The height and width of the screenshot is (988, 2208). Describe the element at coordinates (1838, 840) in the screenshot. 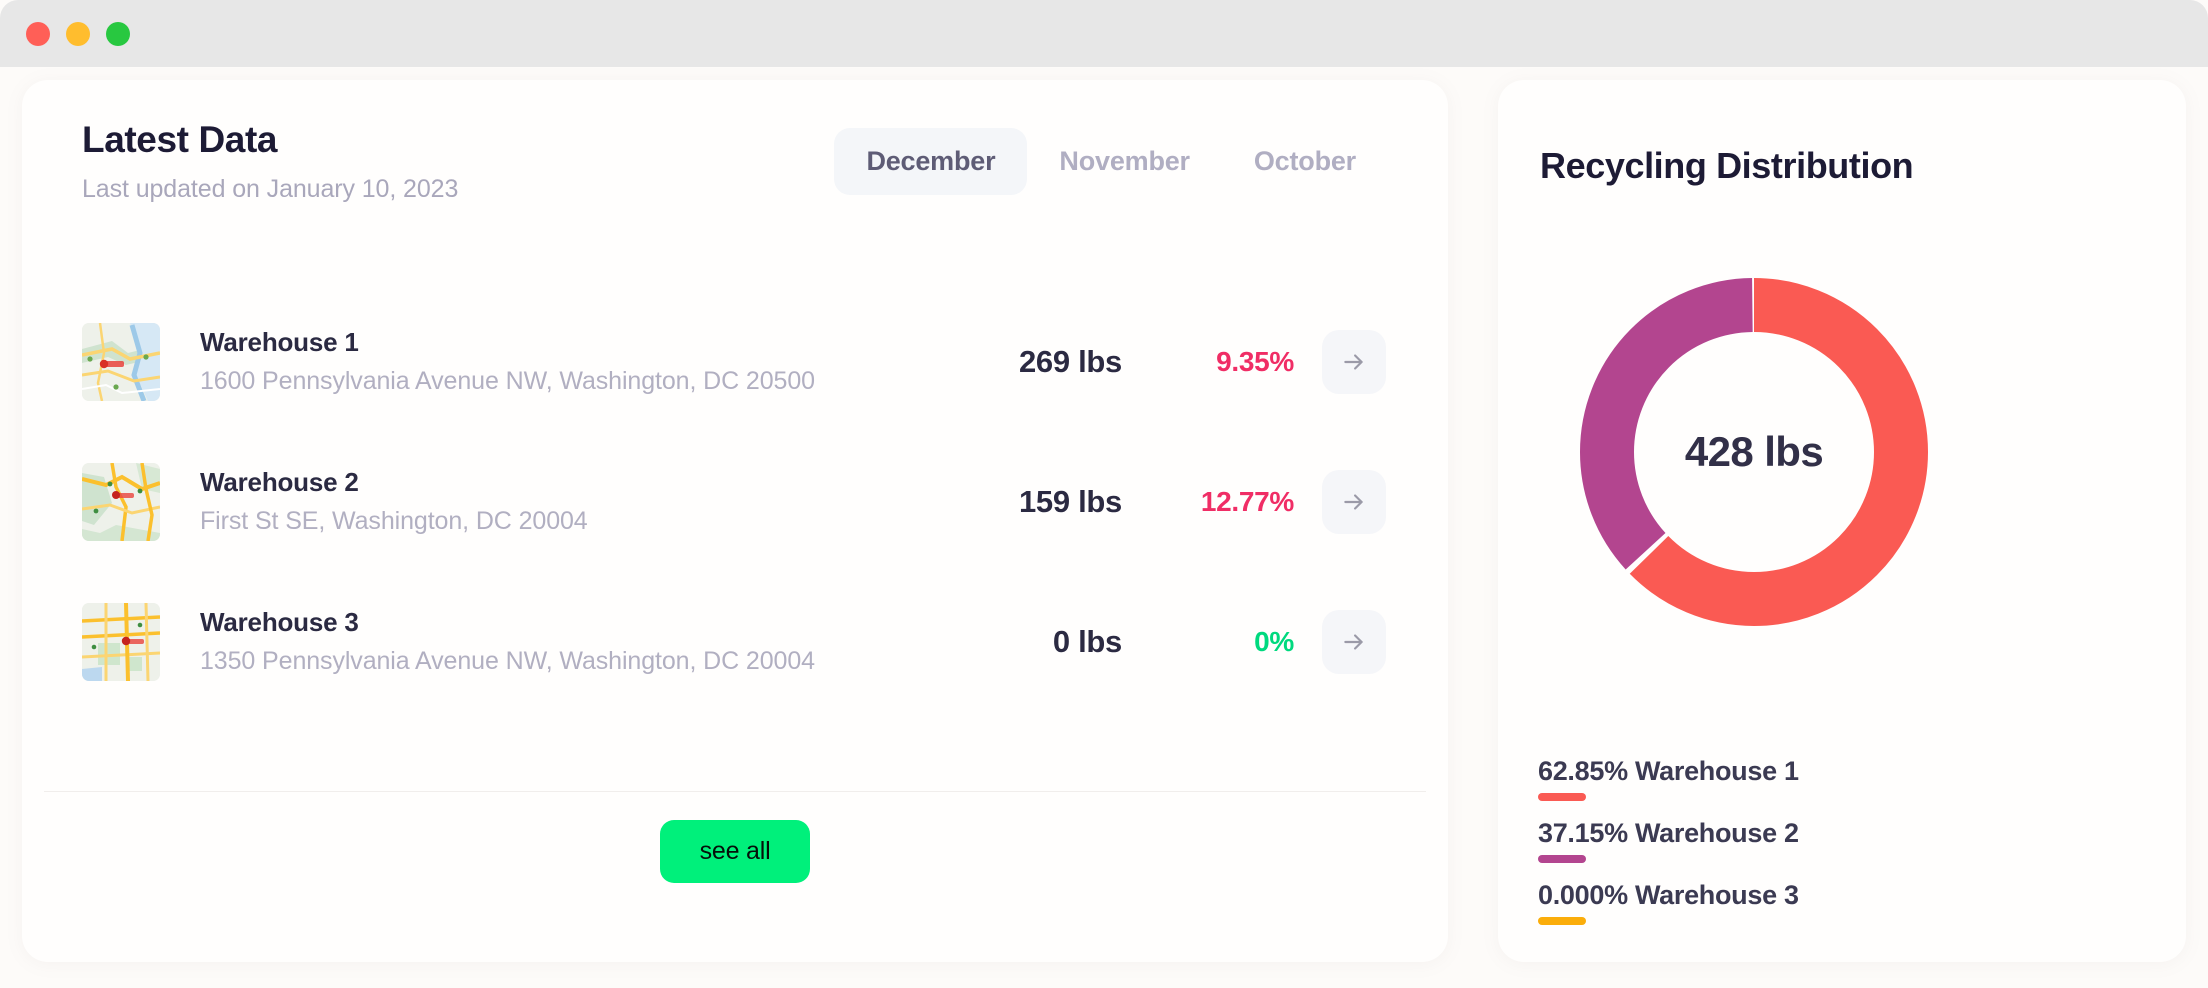

I see `legend-item-warehouse-2: 37.15% Warehouse 2` at that location.